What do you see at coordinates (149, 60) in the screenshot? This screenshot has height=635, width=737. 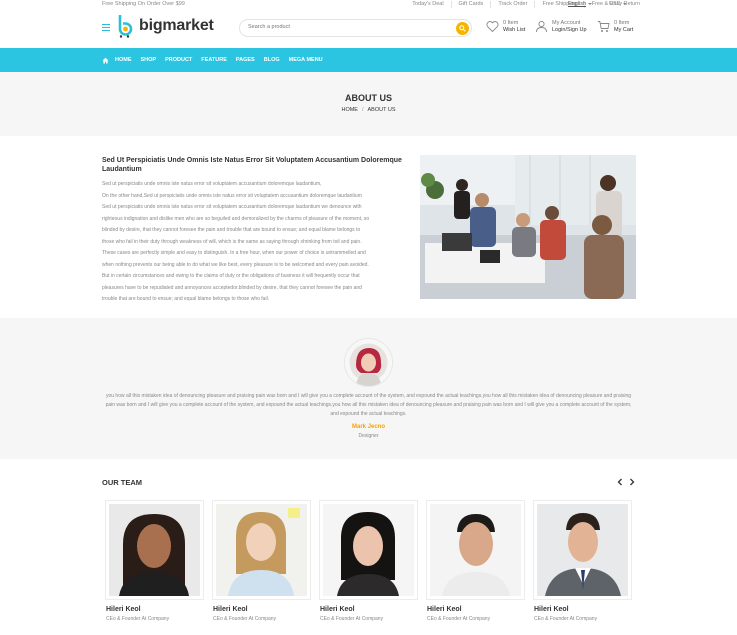 I see `nav-item-shop: SHOP` at bounding box center [149, 60].